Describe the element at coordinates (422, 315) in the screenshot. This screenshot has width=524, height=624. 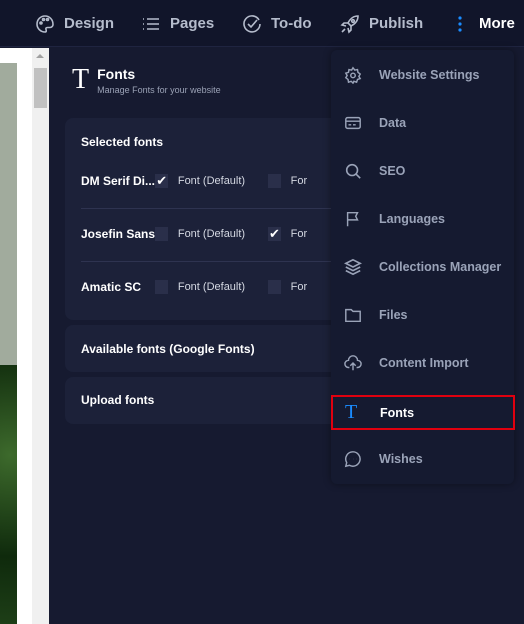
I see `menu-item-files: Files` at that location.